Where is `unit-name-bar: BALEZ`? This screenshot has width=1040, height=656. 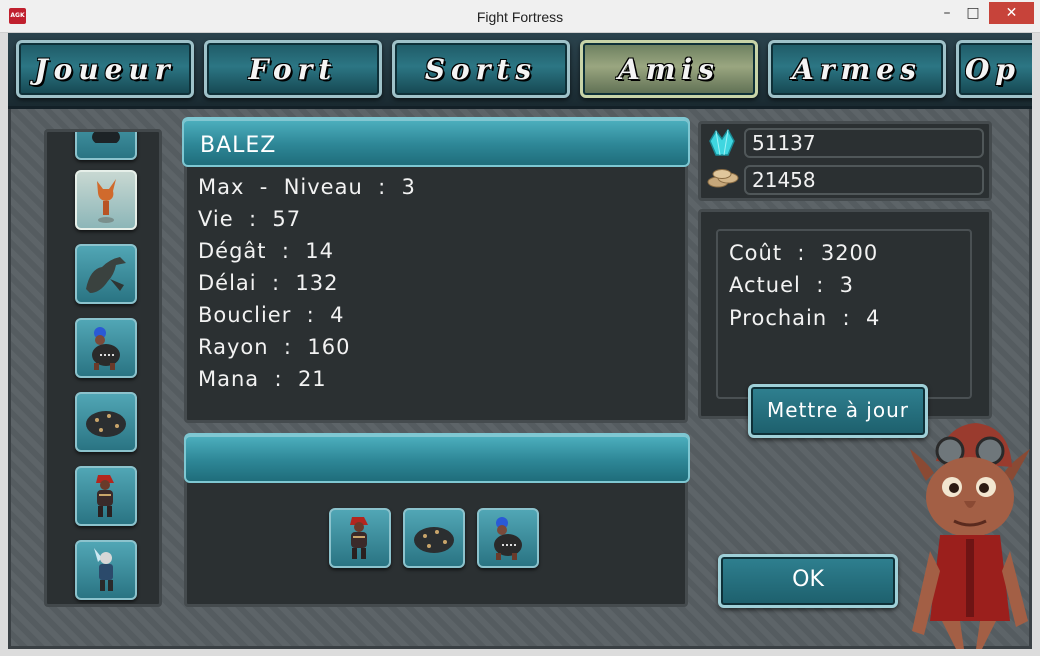 unit-name-bar: BALEZ is located at coordinates (436, 142).